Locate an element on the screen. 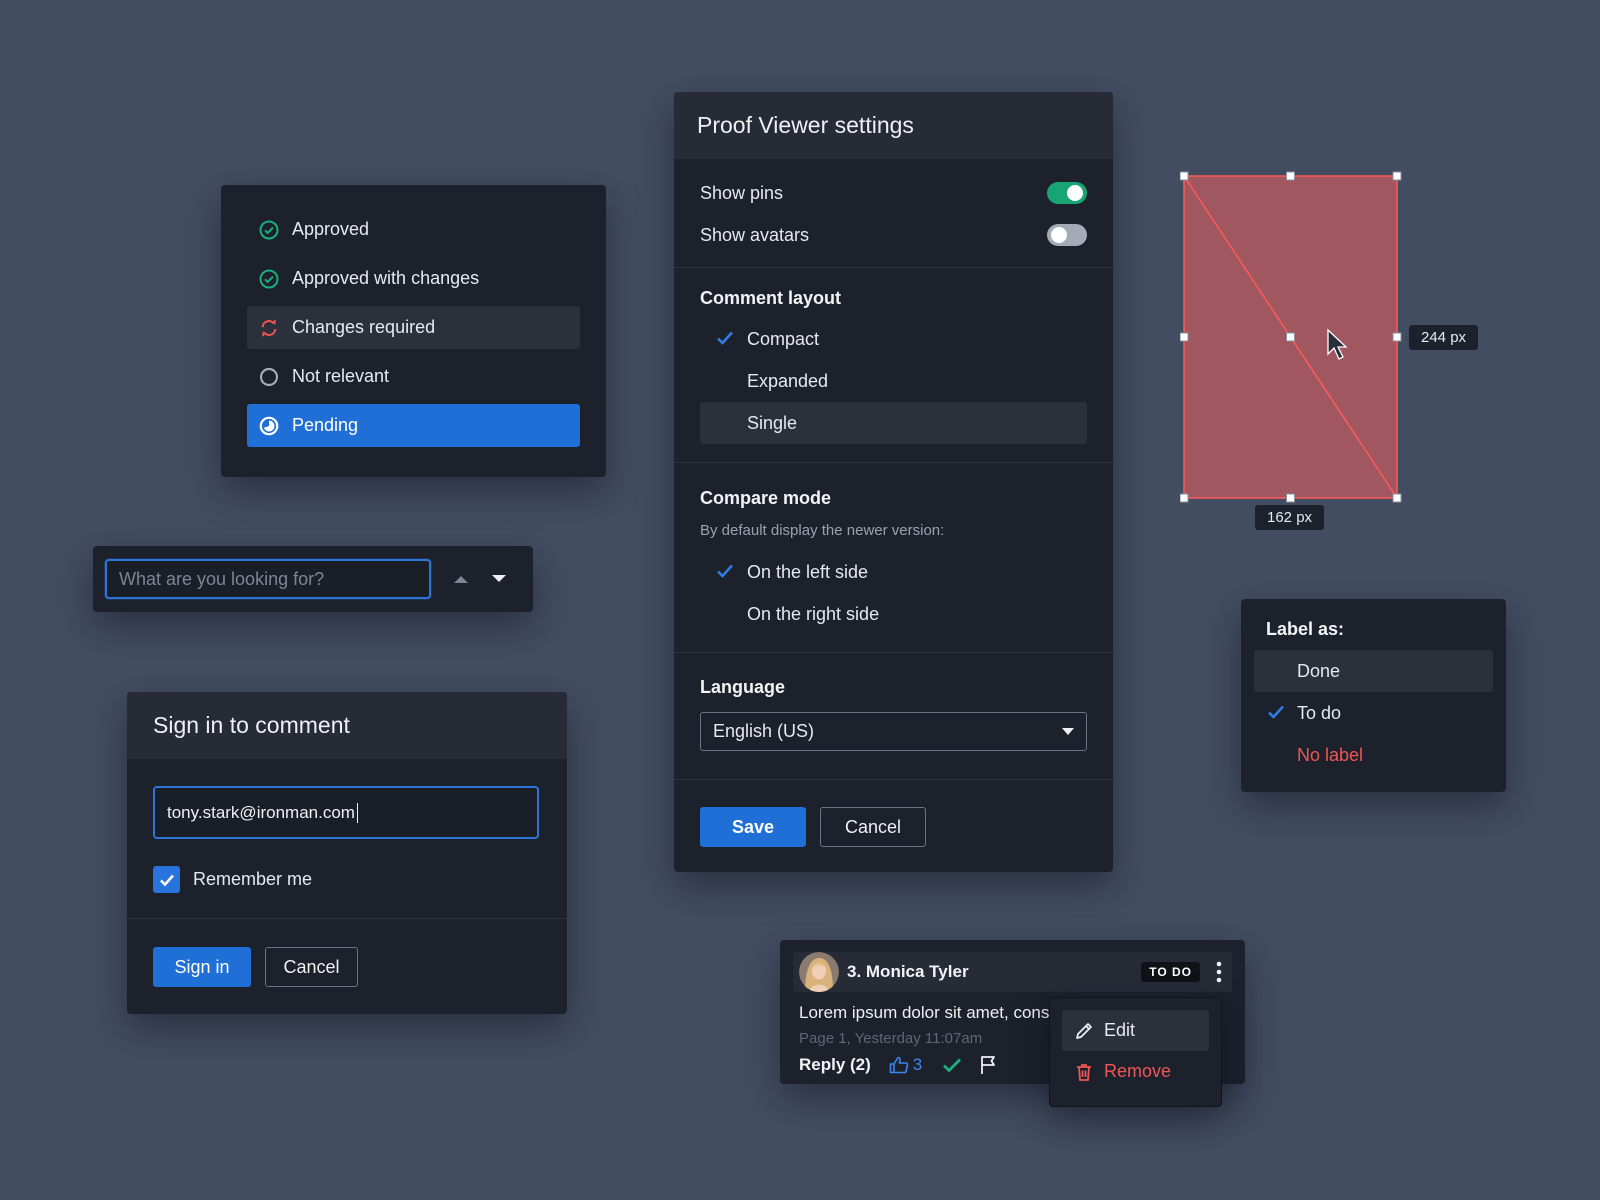 The image size is (1600, 1200). option-label: On the right side is located at coordinates (813, 613).